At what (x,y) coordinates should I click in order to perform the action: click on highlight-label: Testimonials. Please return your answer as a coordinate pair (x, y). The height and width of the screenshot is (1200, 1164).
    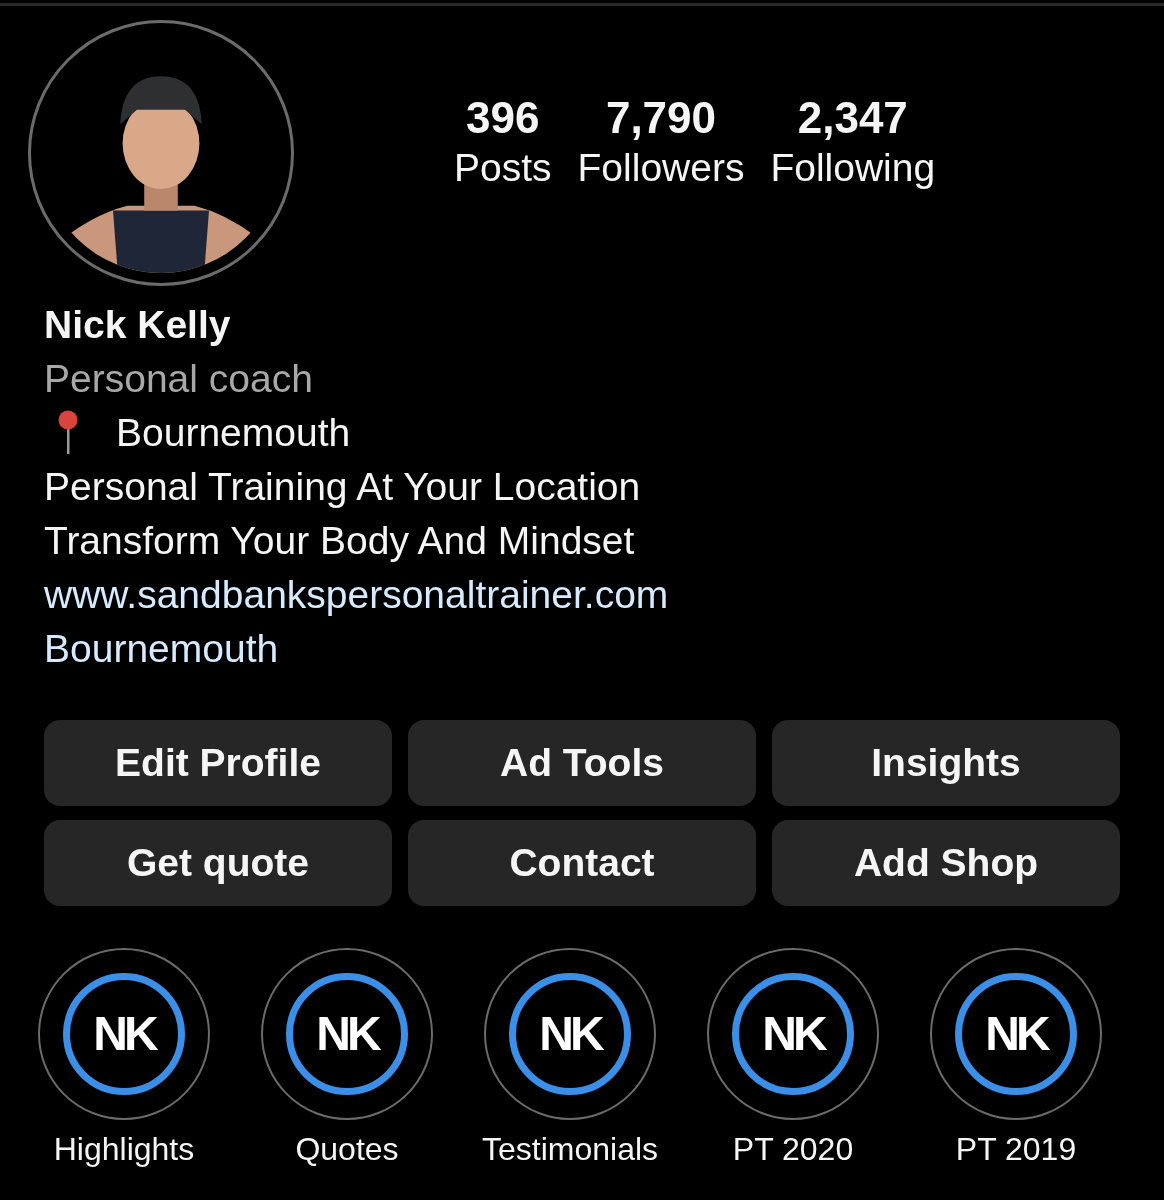
    Looking at the image, I should click on (570, 1150).